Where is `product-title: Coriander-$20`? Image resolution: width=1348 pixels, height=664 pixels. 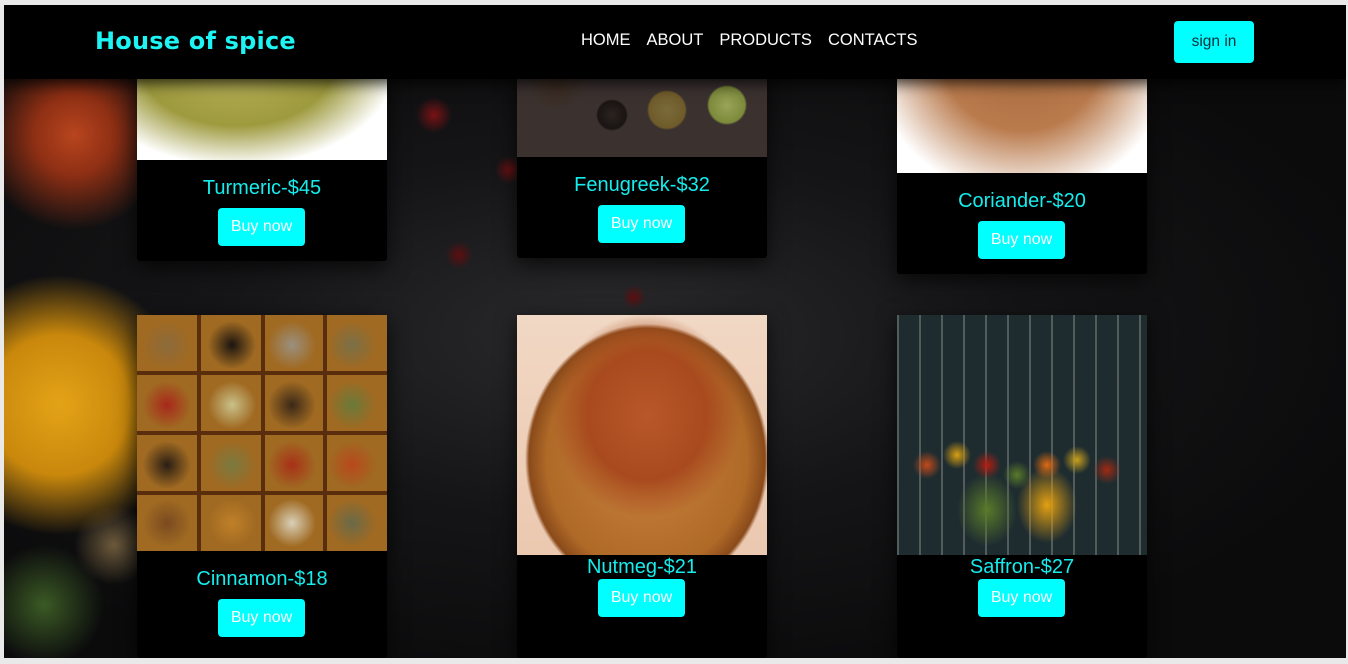 product-title: Coriander-$20 is located at coordinates (1022, 201).